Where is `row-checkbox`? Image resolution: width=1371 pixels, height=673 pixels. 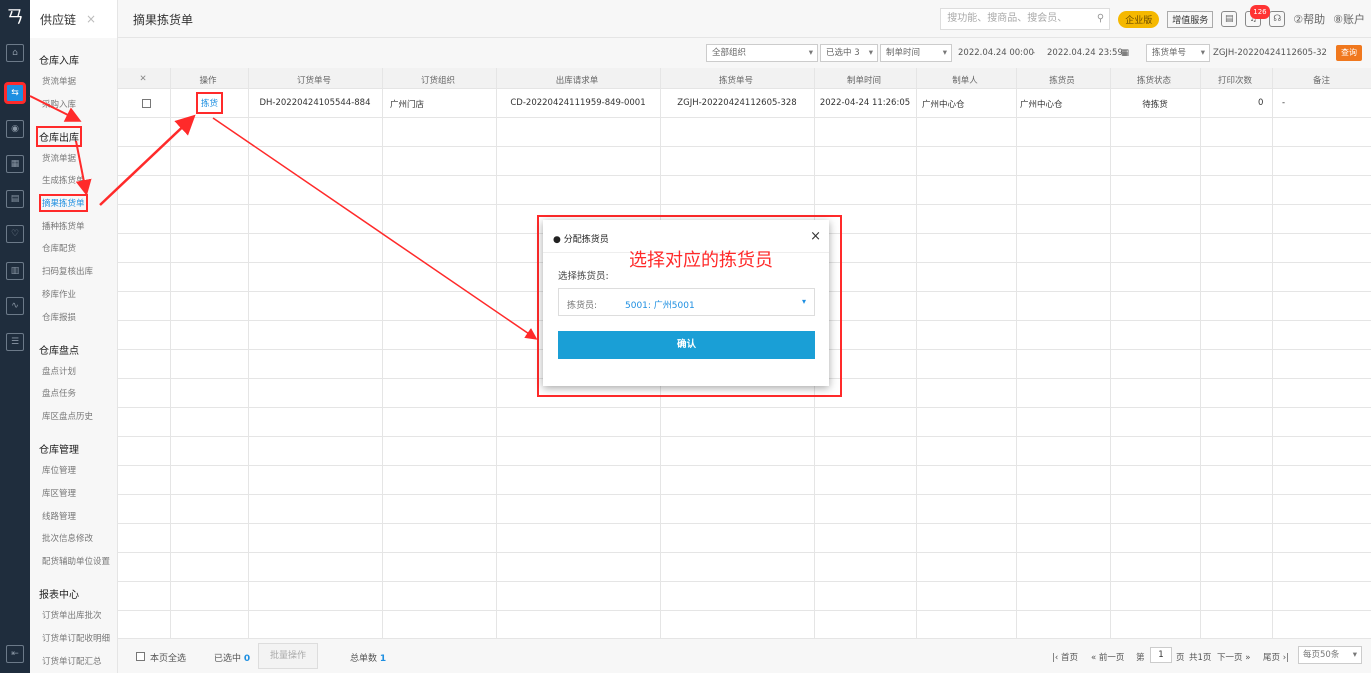
row-checkbox is located at coordinates (146, 103).